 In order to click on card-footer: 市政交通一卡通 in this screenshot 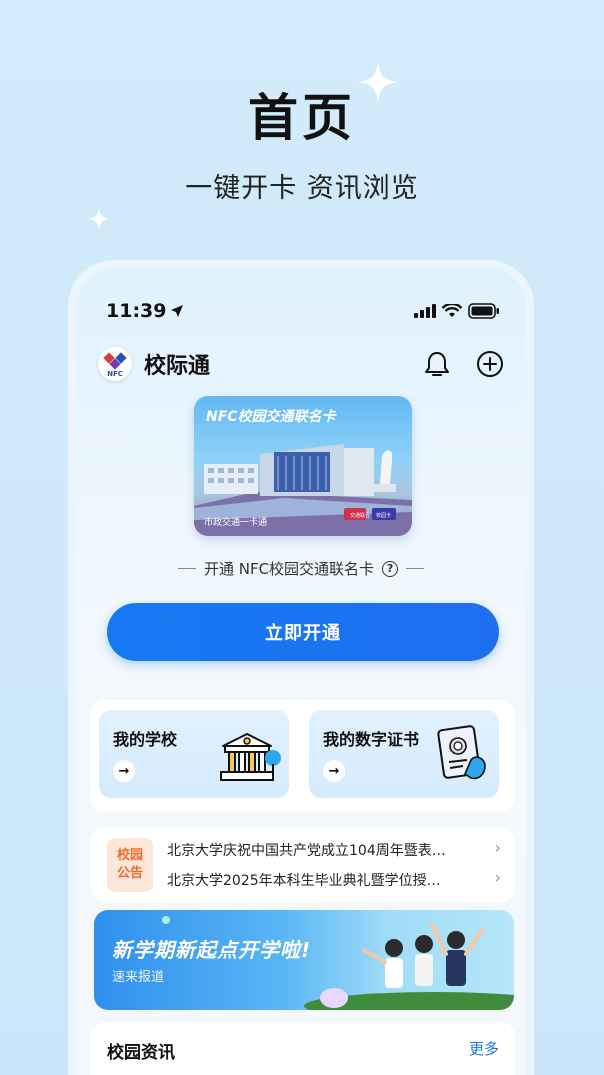, I will do `click(236, 523)`.